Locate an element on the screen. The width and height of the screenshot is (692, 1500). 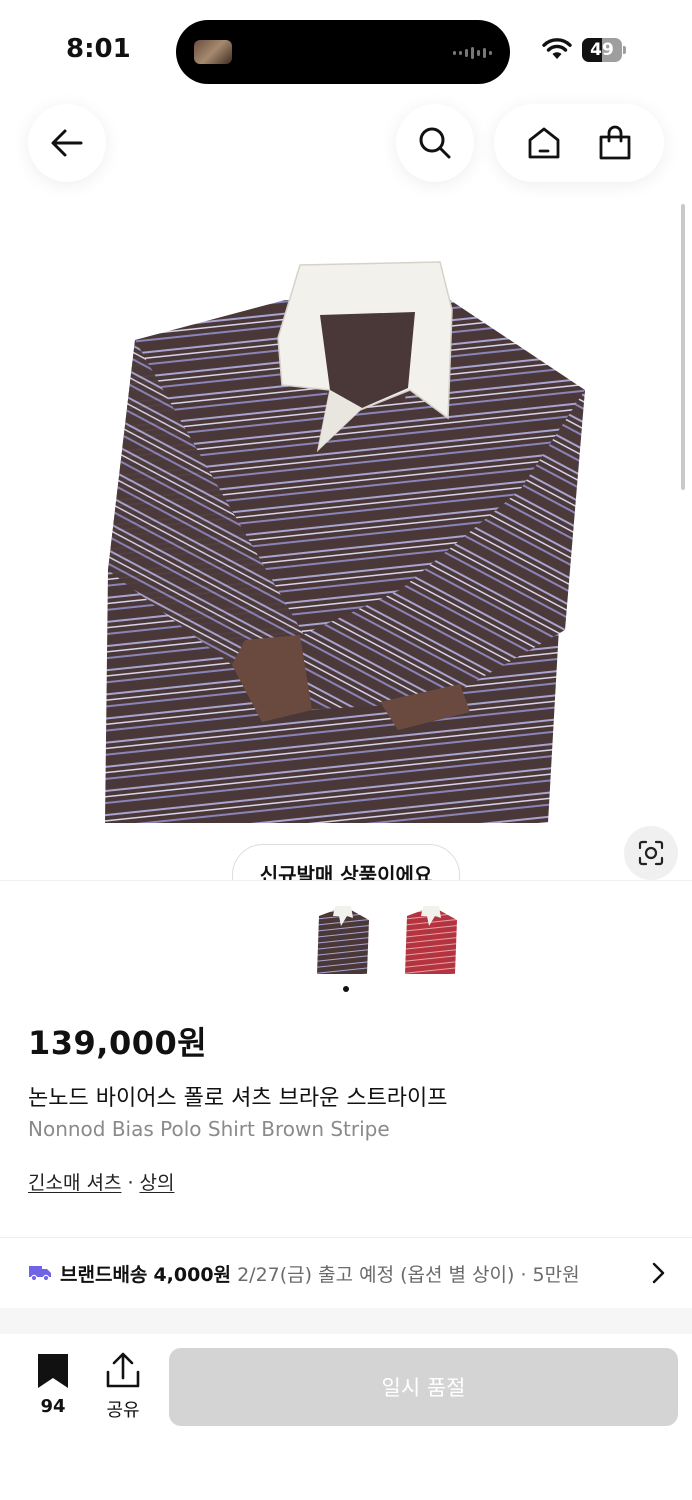
category-link-long-sleeve-shirt: 긴소매 셔츠 is located at coordinates (74, 1183).